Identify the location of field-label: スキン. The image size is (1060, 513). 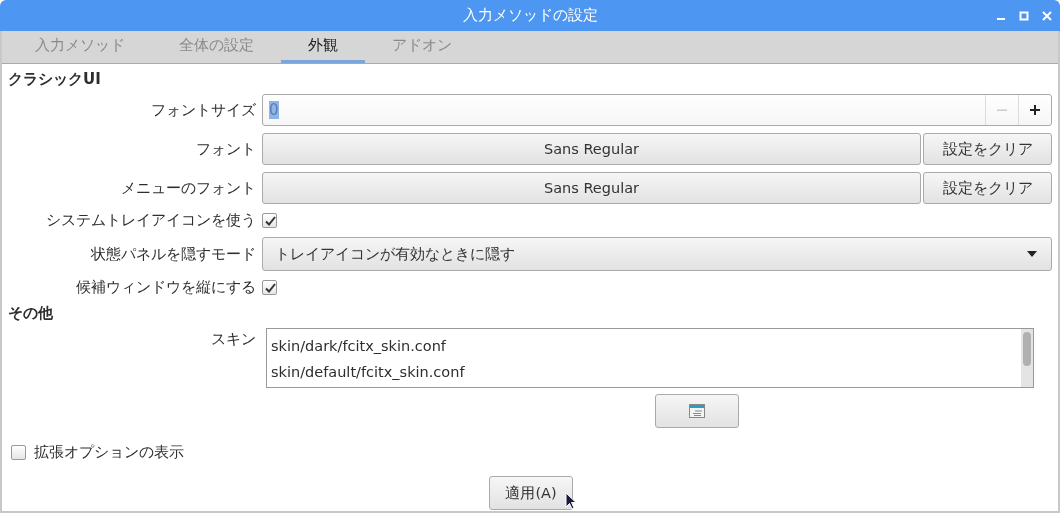
(233, 339).